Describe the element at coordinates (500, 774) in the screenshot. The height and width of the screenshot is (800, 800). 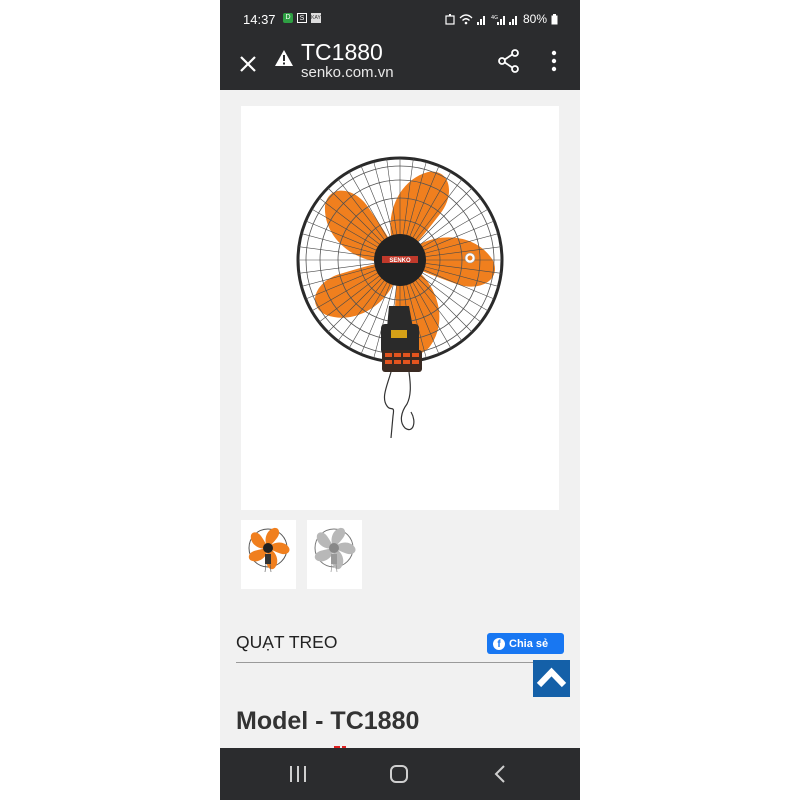
I see `back-icon` at that location.